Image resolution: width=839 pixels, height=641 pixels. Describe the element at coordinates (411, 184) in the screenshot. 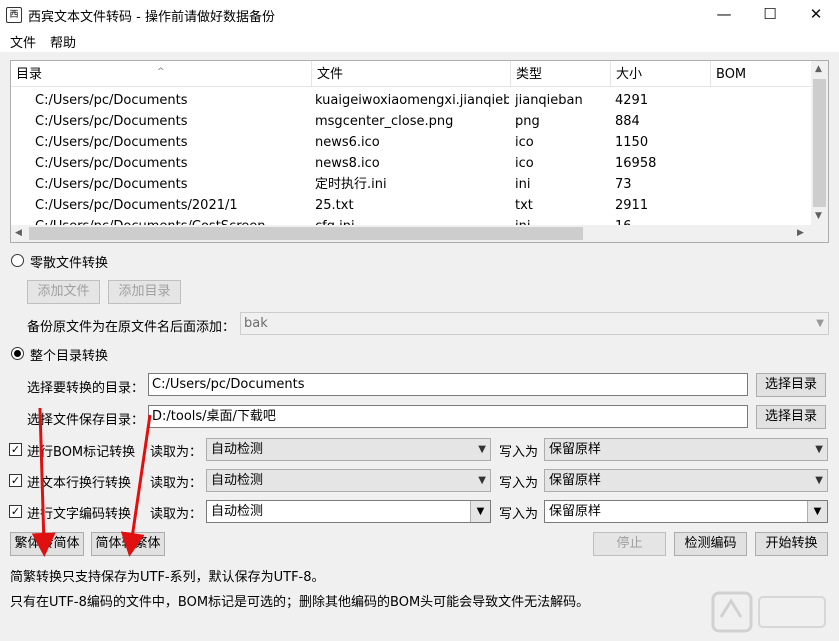

I see `table-row: C:/Users/pc/Documents 定时执行.ini ini 73` at that location.